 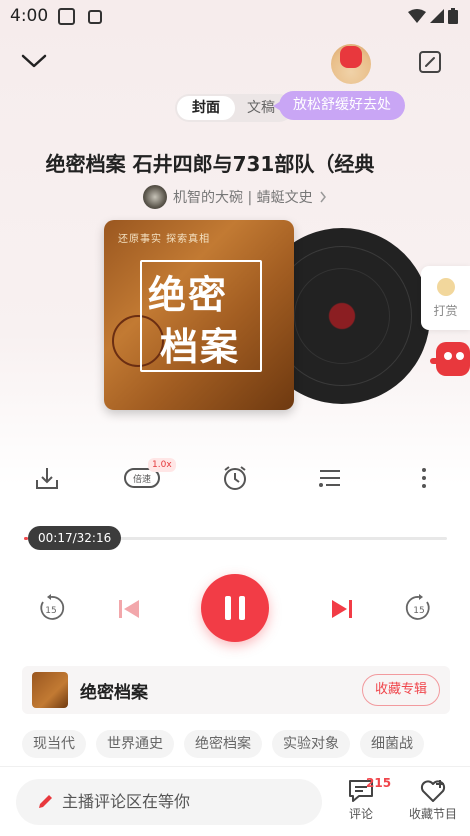 What do you see at coordinates (95, 17) in the screenshot?
I see `app-notification-icon` at bounding box center [95, 17].